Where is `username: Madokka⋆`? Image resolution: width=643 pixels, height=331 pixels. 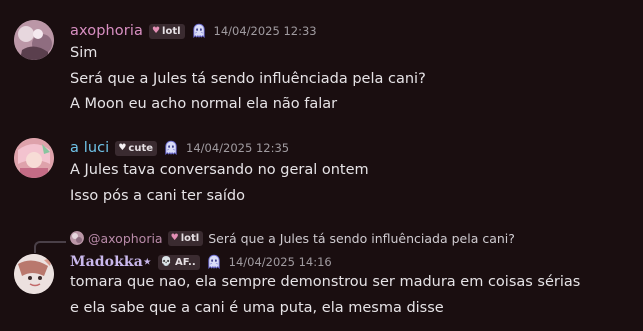 username: Madokka⋆ is located at coordinates (111, 262).